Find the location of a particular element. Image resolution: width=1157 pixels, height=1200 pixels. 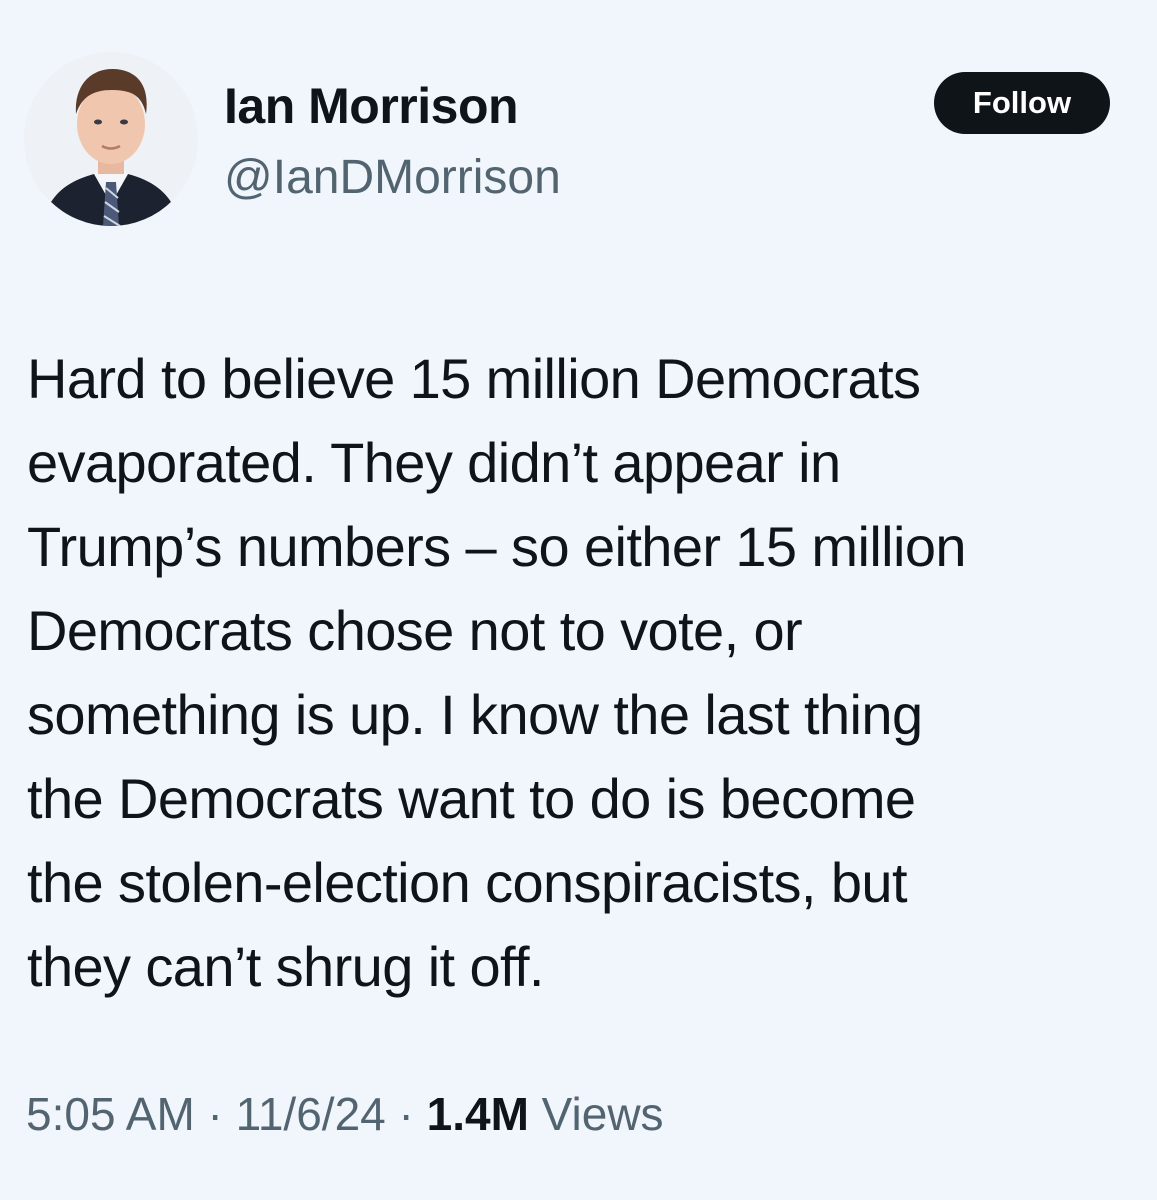

views-label: Views is located at coordinates (602, 1114).